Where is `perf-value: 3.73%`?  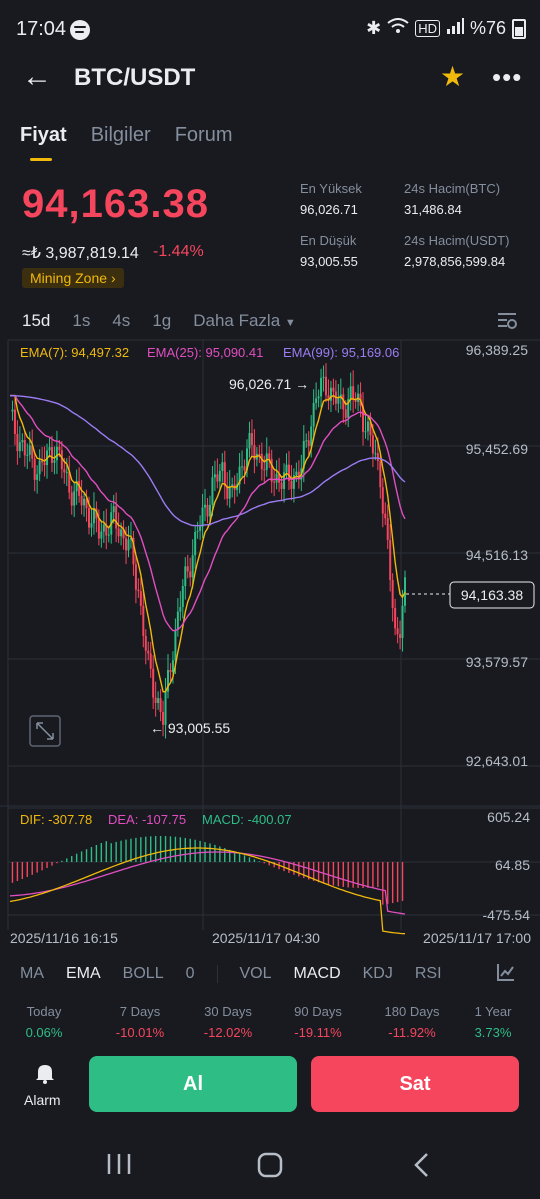
perf-value: 3.73% is located at coordinates (493, 1032).